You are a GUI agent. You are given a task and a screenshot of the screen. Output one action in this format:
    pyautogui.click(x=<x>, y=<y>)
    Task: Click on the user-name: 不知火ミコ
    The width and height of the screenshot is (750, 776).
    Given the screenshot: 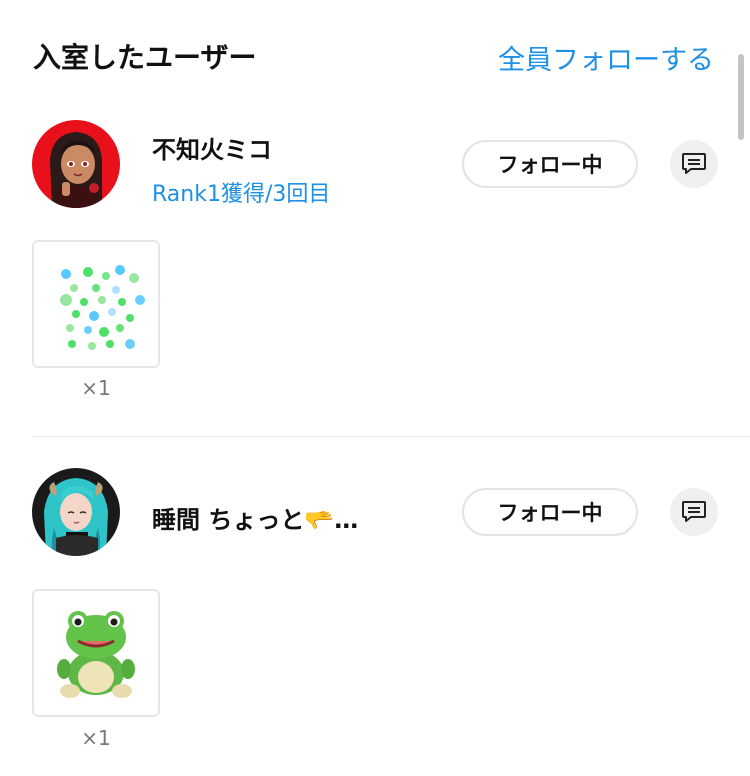 What is the action you would take?
    pyautogui.click(x=212, y=147)
    